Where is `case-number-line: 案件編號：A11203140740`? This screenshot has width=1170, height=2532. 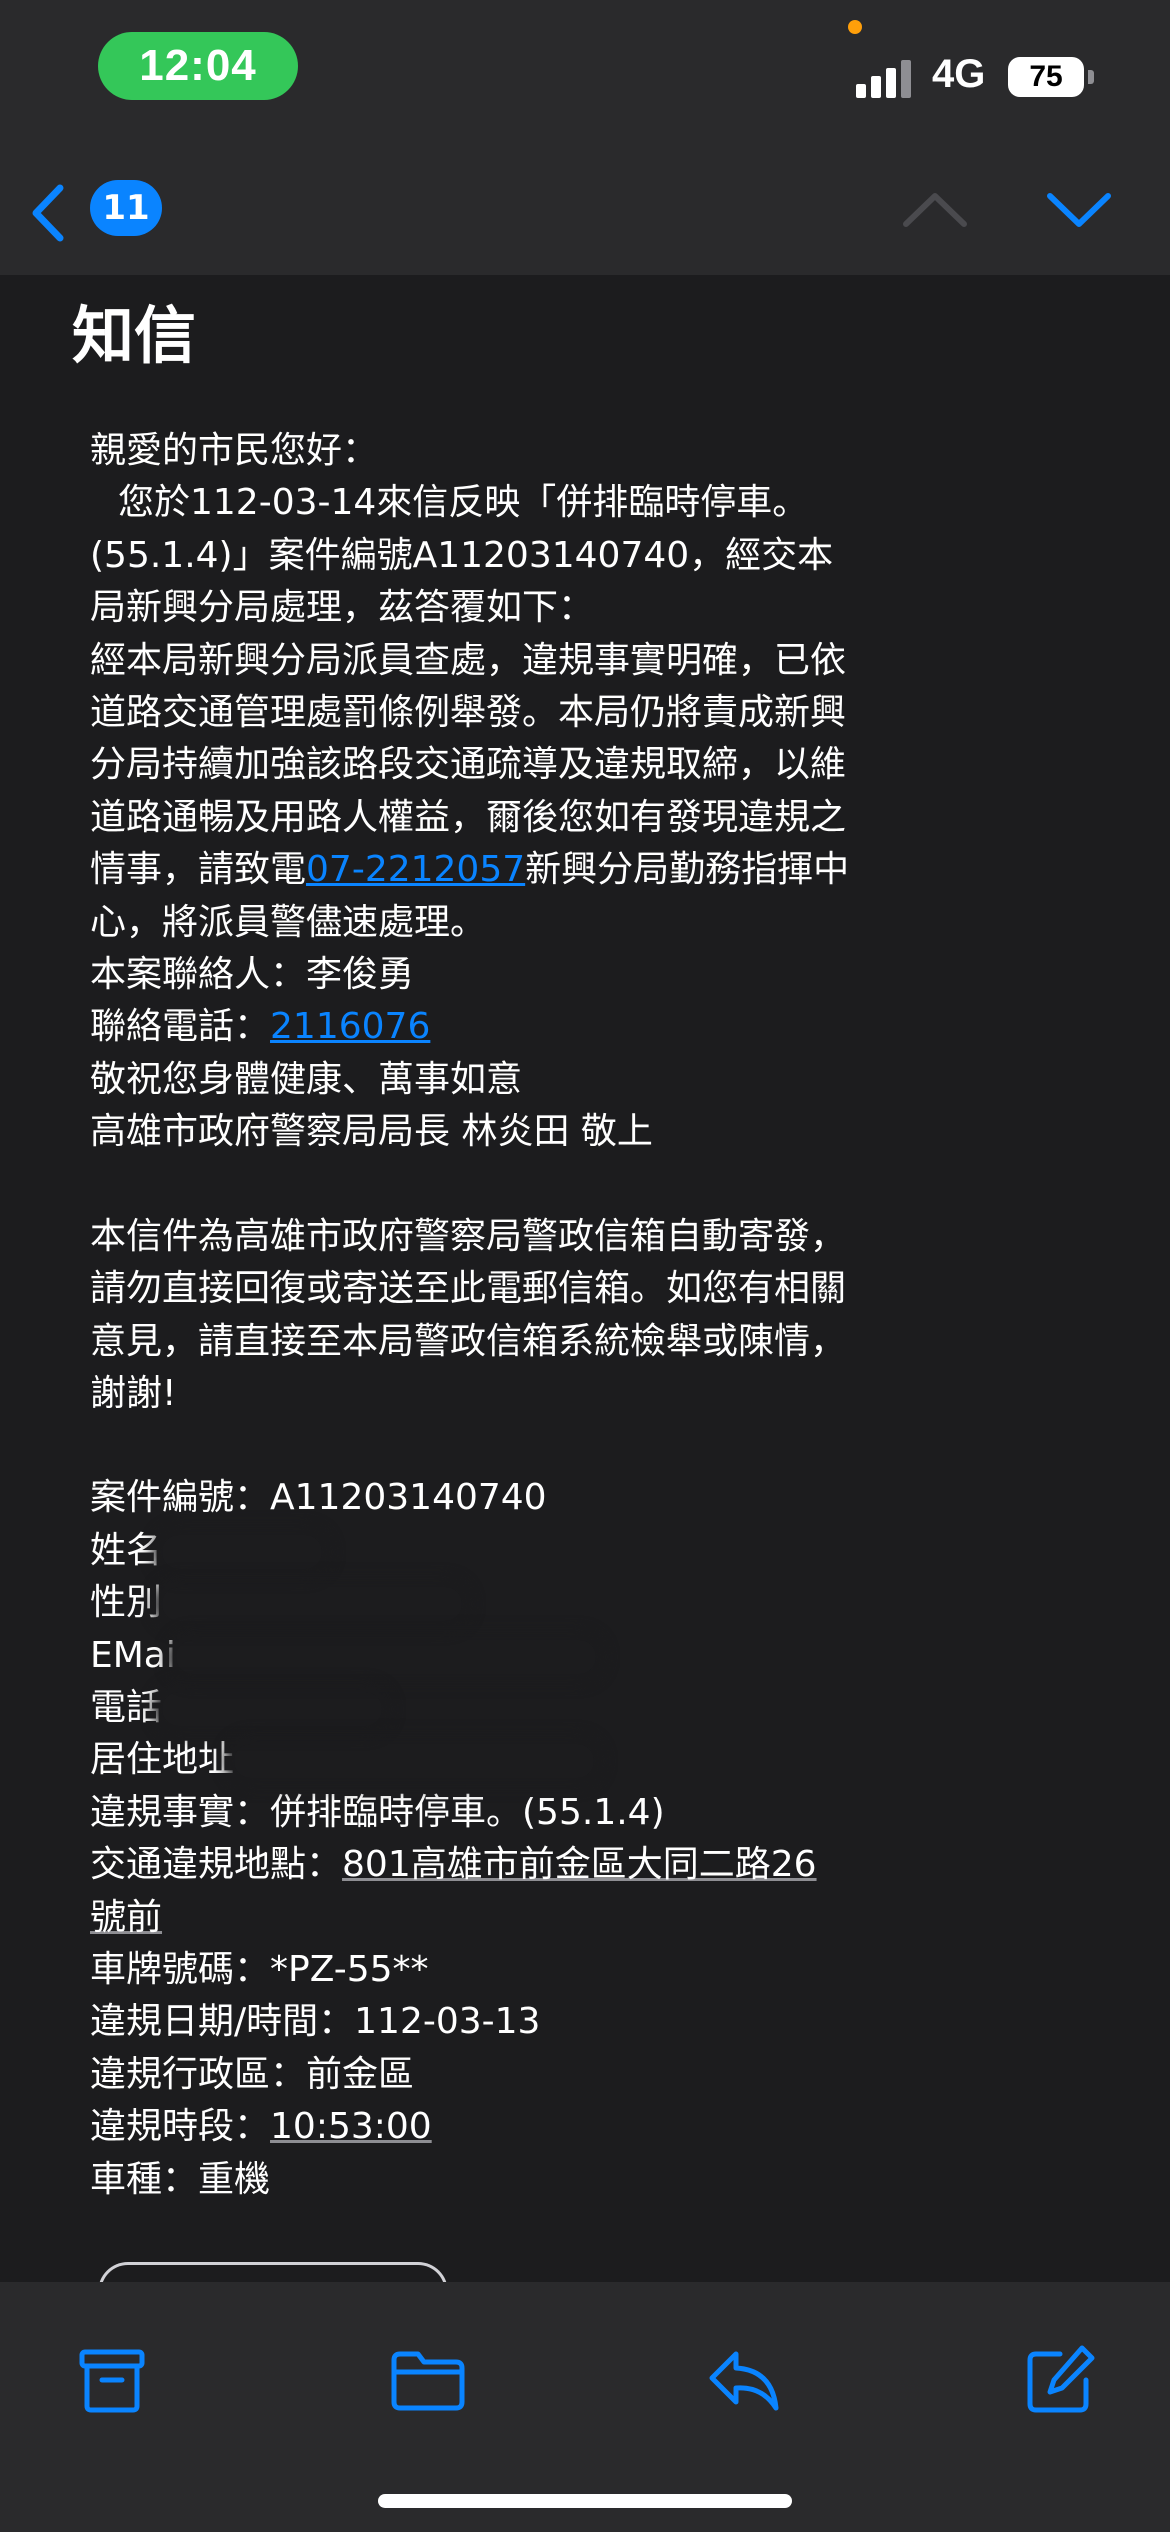 case-number-line: 案件編號：A11203140740 is located at coordinates (470, 1498).